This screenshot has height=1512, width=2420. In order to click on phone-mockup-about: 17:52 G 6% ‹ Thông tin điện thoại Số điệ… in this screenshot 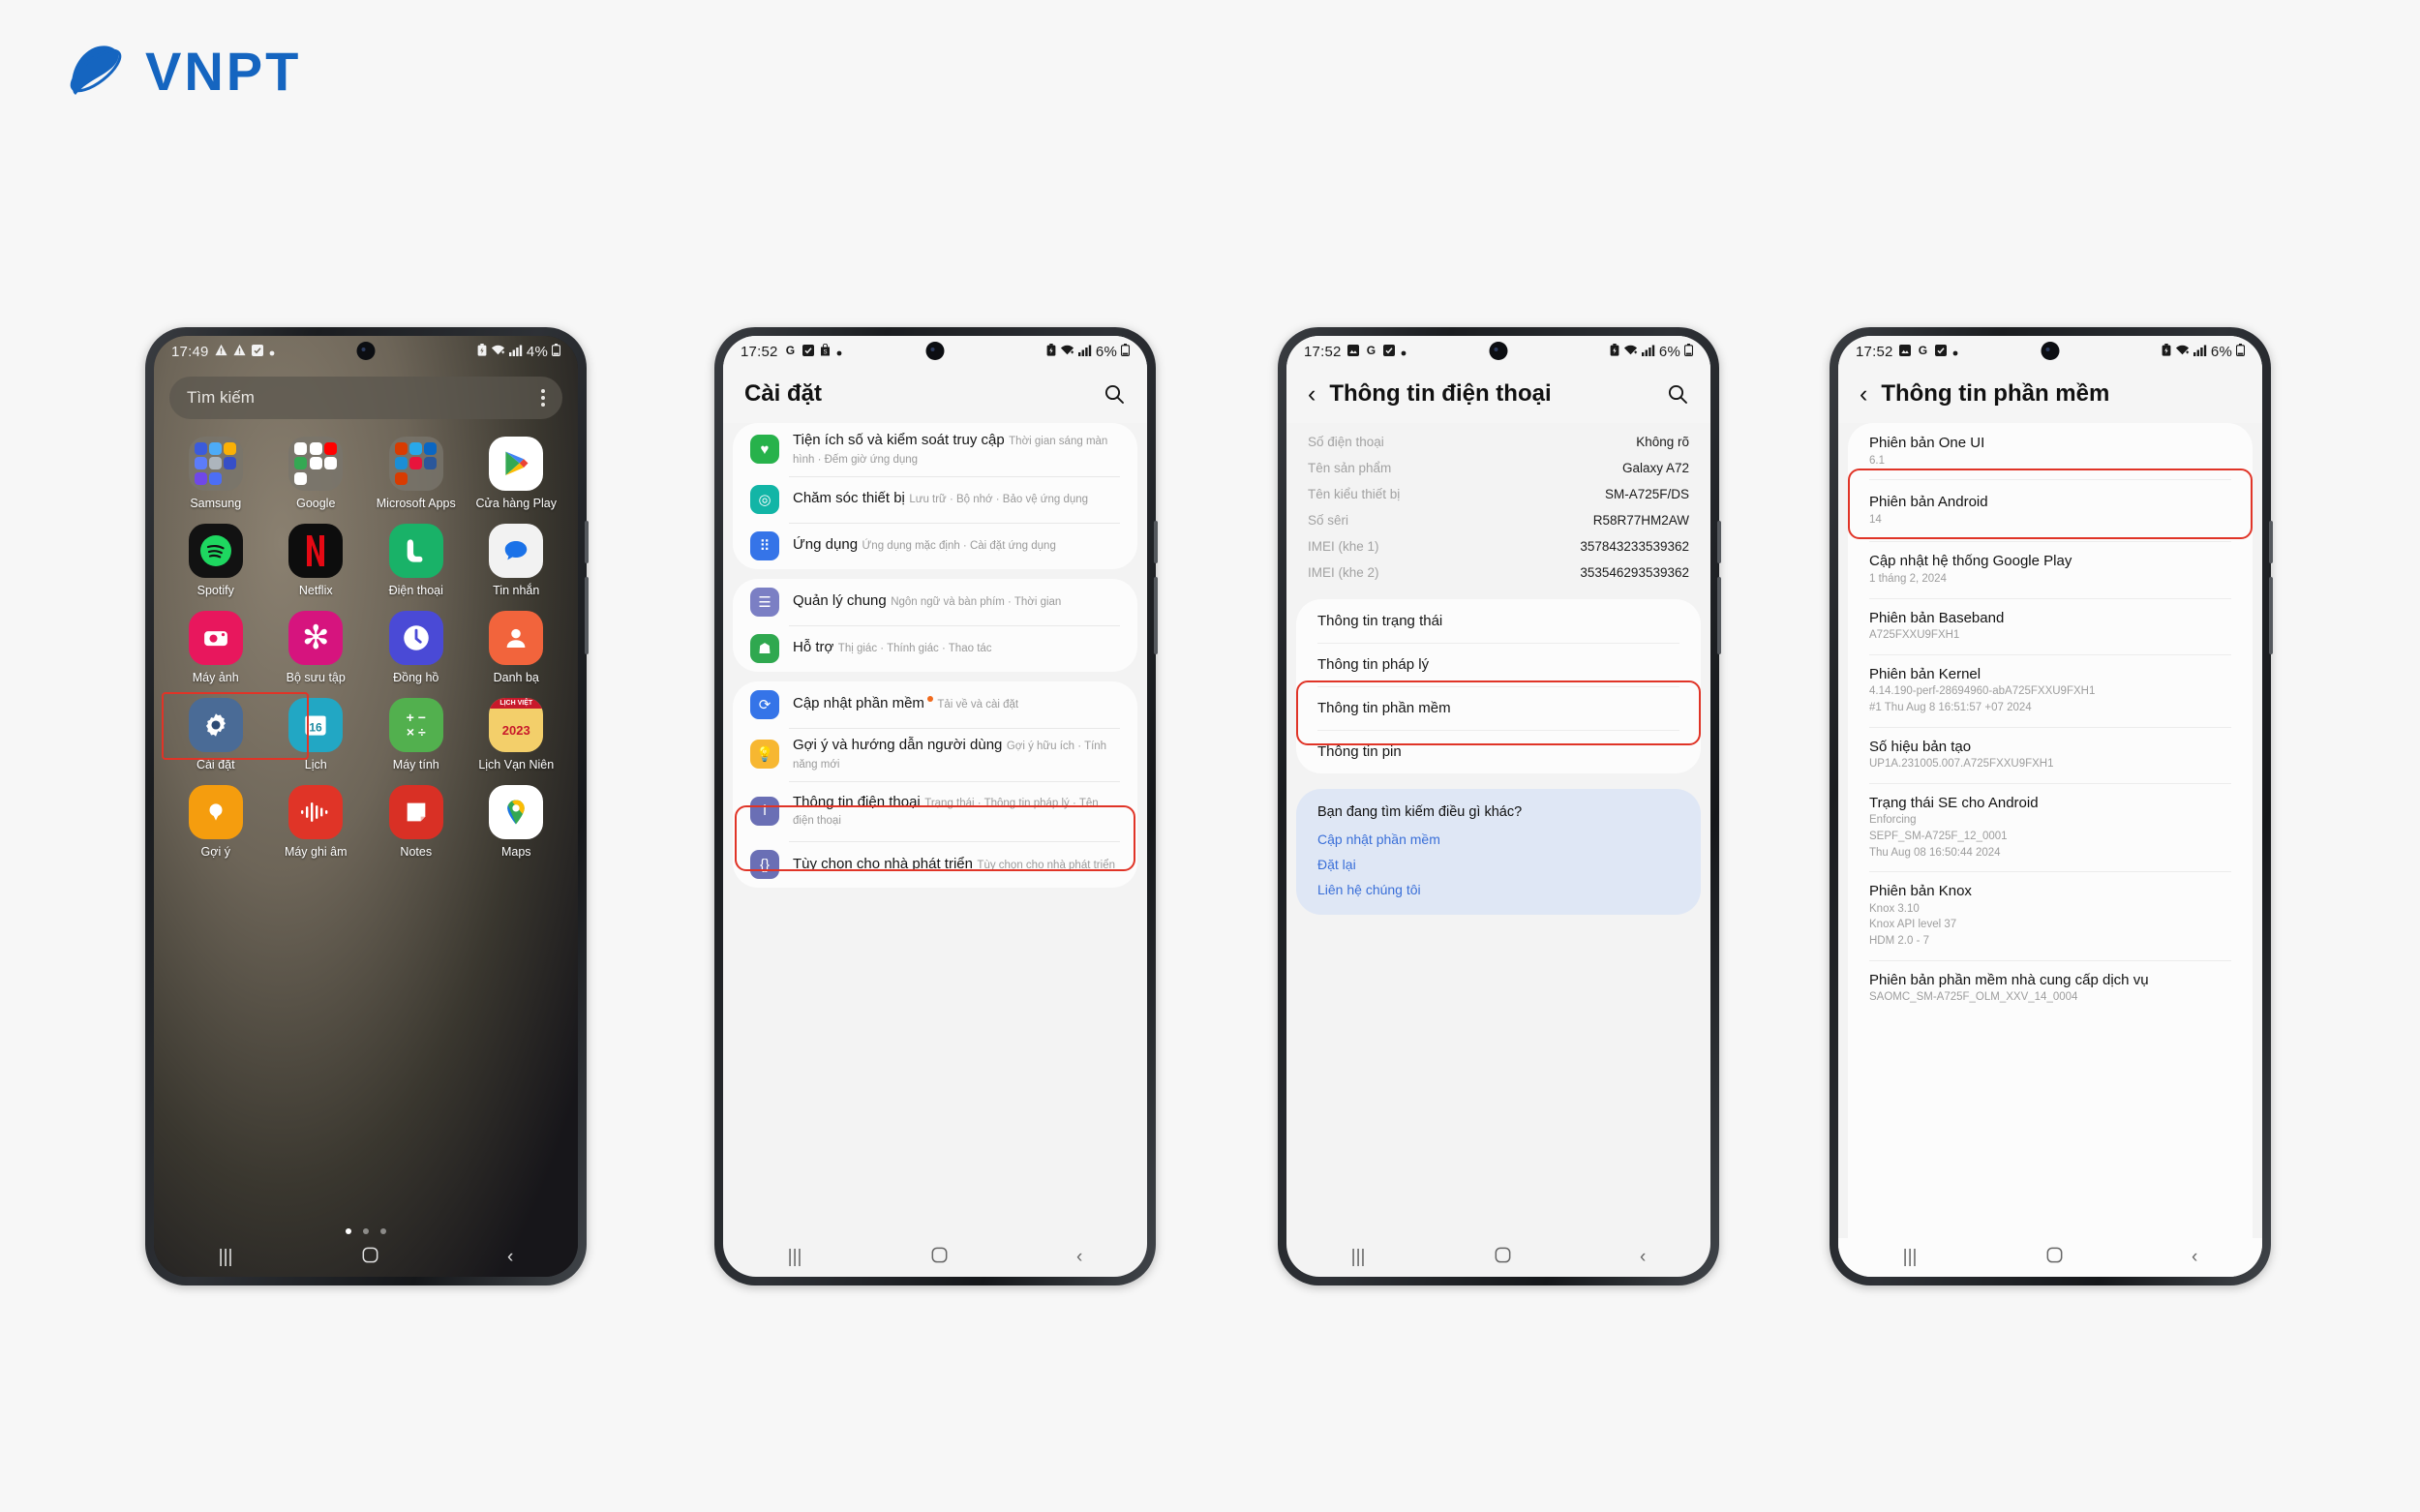, I will do `click(1499, 806)`.